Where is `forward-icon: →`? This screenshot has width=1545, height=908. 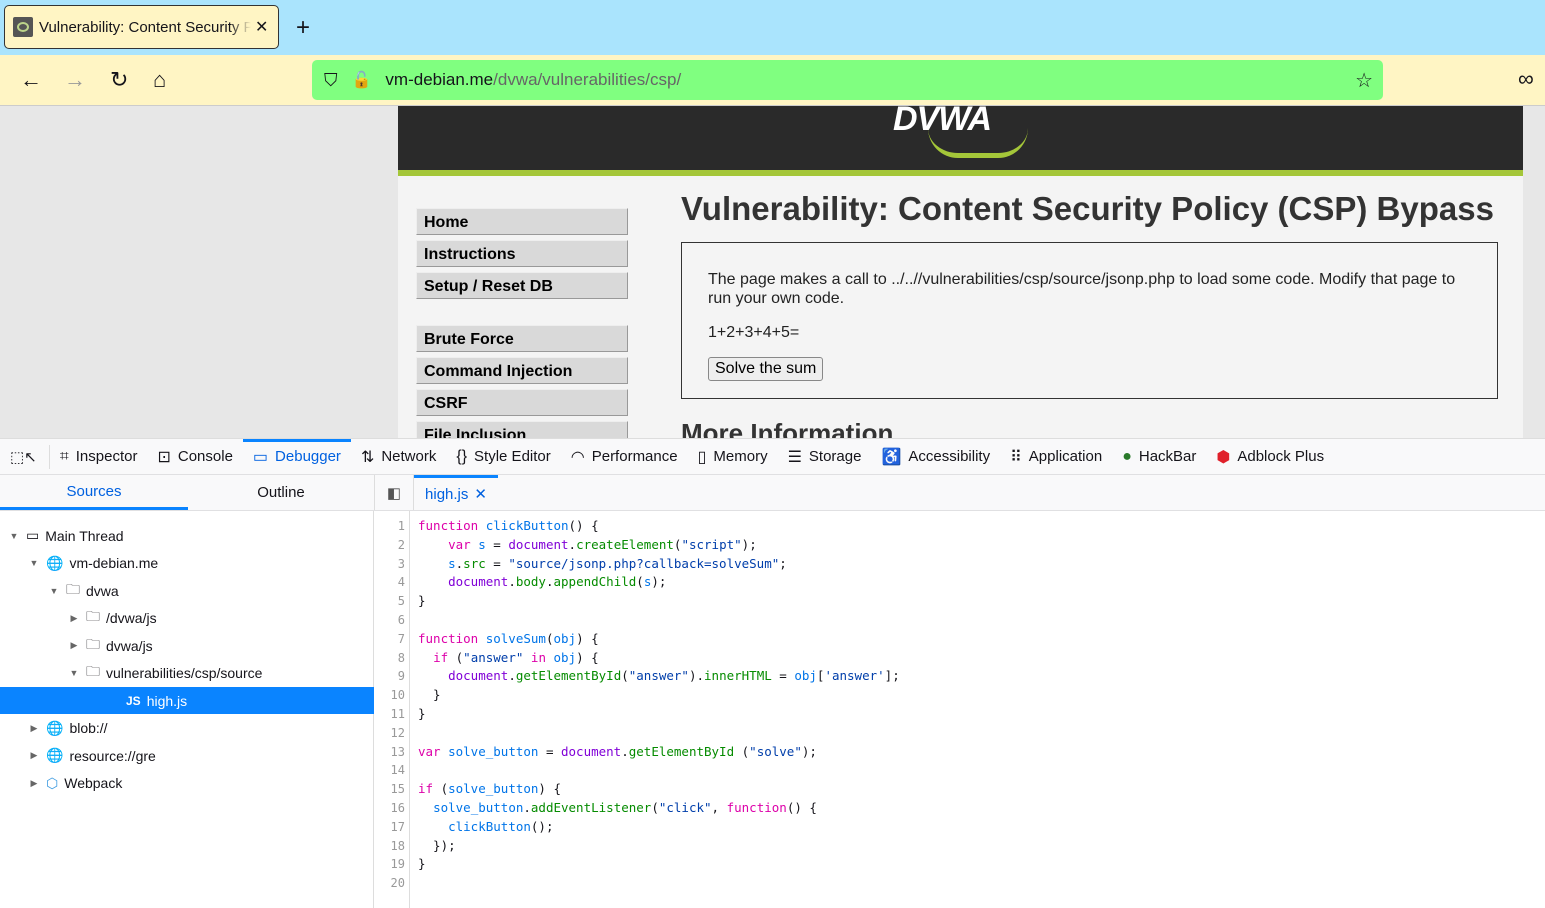 forward-icon: → is located at coordinates (75, 80).